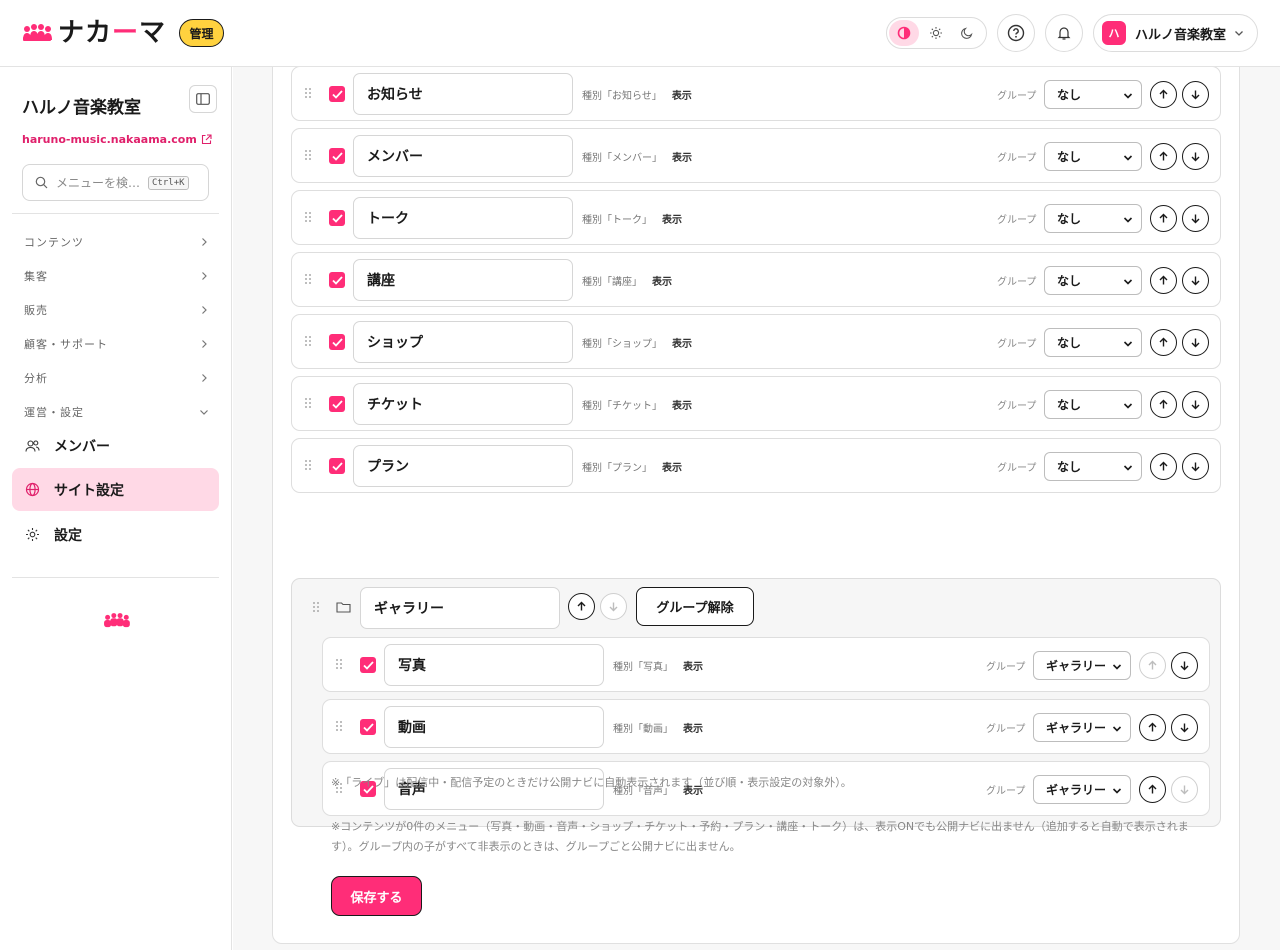  I want to click on site-switcher: ハ ハルノ音楽教室, so click(1175, 33).